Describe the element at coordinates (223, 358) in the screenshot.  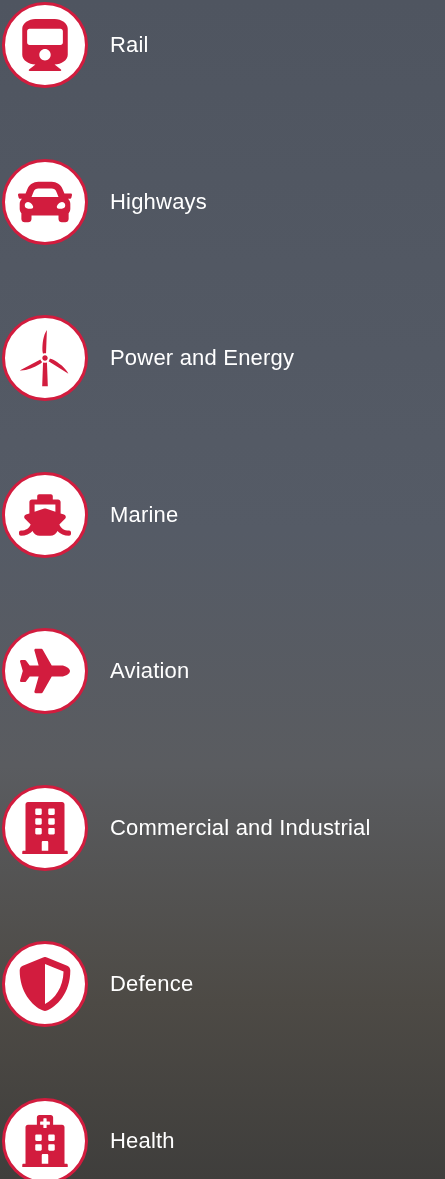
I see `sector-link: Power and Energy` at that location.